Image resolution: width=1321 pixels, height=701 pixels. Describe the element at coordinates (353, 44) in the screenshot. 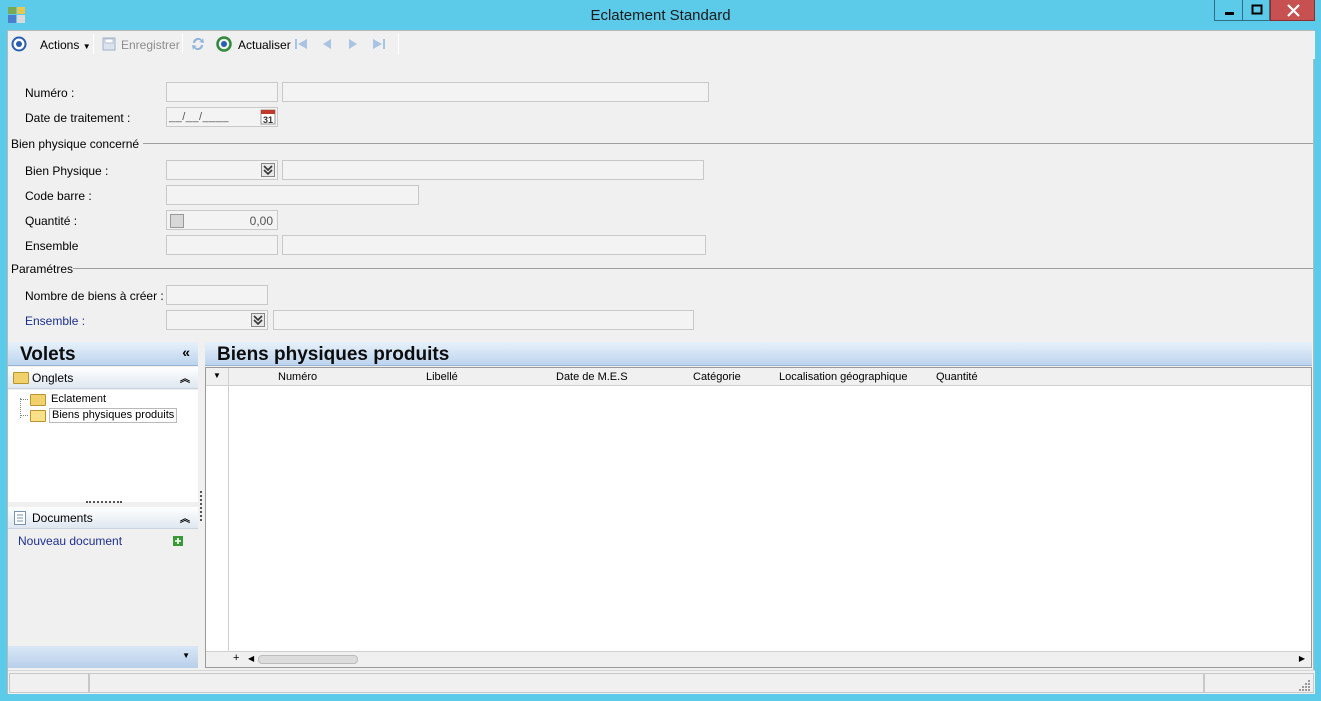

I see `next-icon` at that location.